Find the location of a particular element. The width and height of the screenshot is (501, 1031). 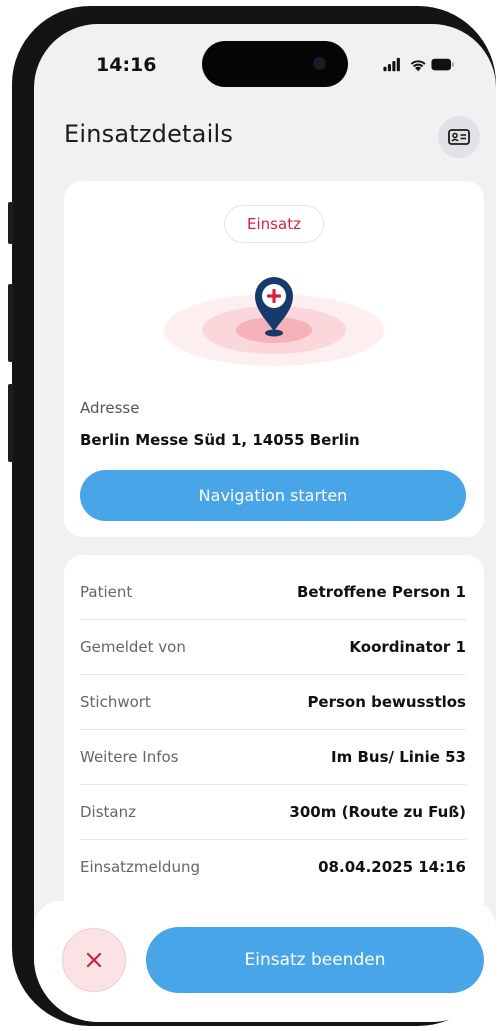

id-card-icon is located at coordinates (459, 137).